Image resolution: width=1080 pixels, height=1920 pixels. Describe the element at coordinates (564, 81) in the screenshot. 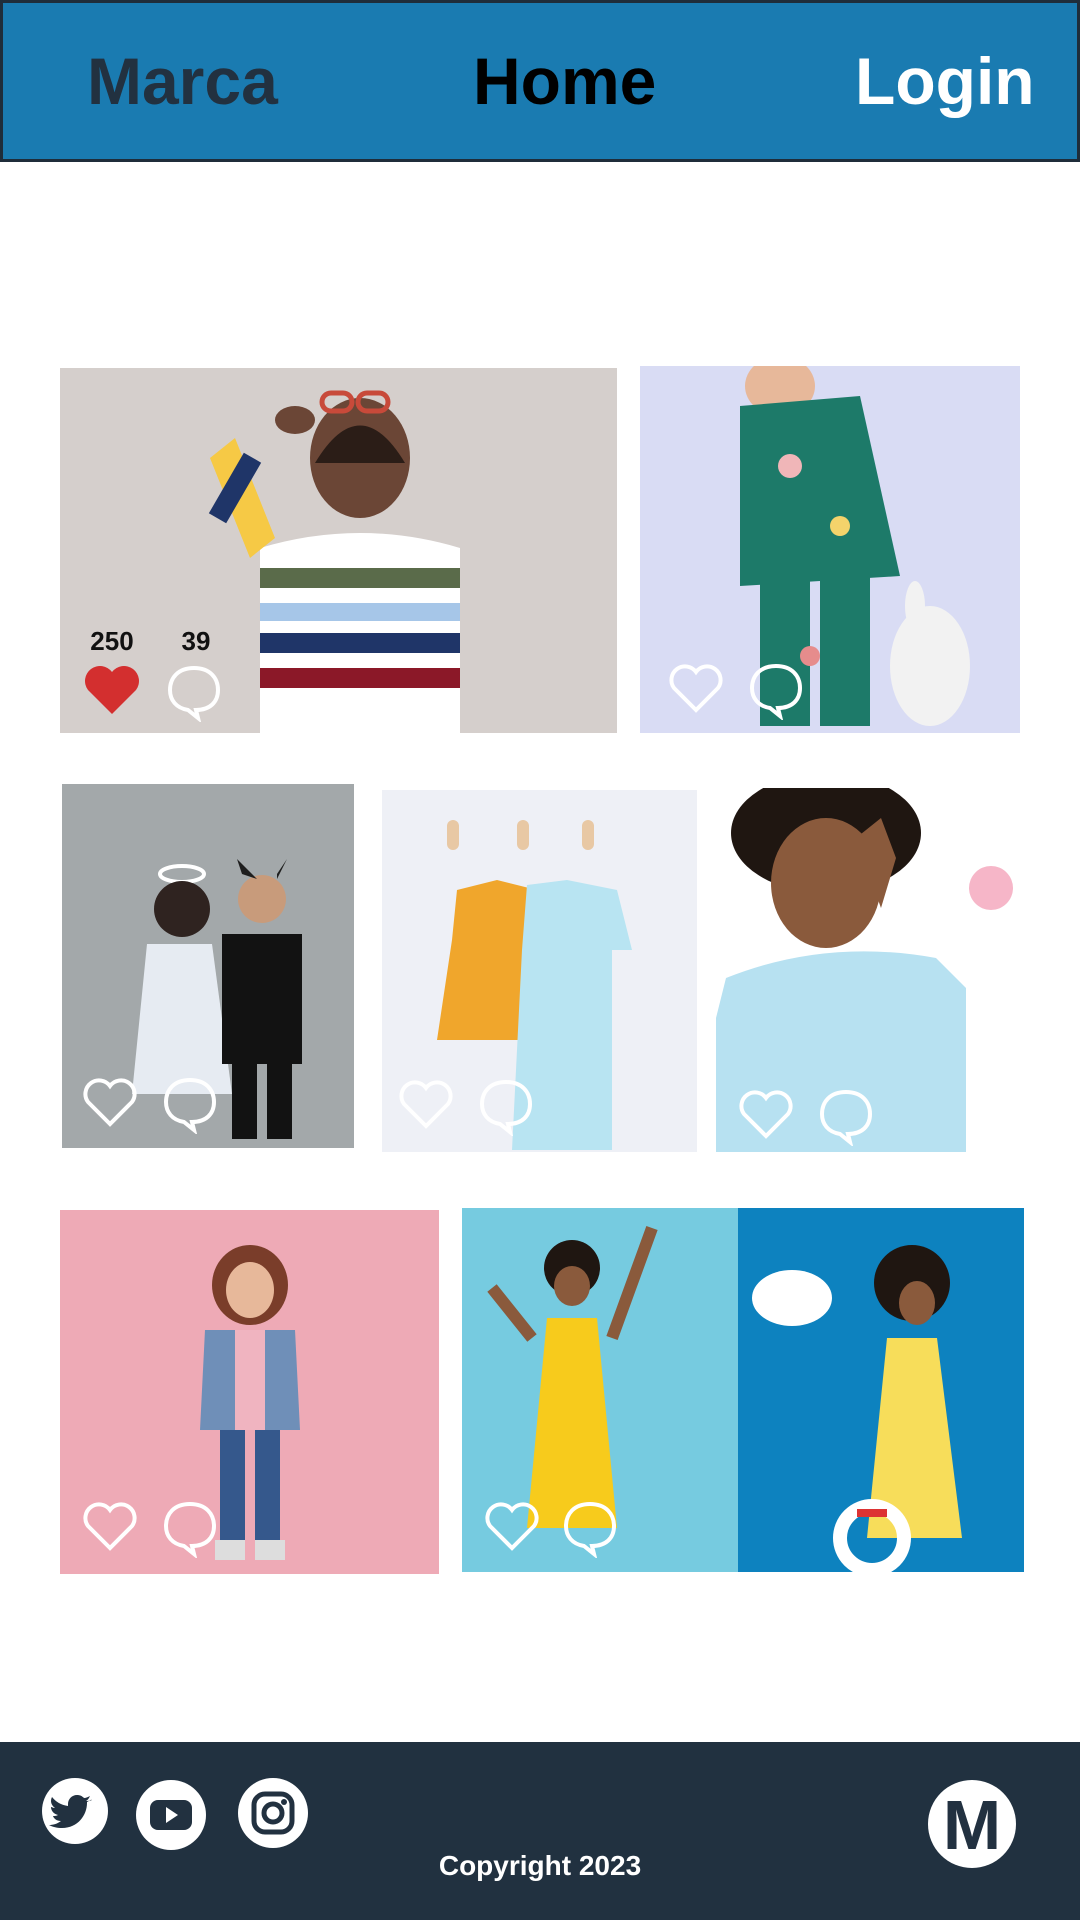

I see `nav-home-link: Home` at that location.